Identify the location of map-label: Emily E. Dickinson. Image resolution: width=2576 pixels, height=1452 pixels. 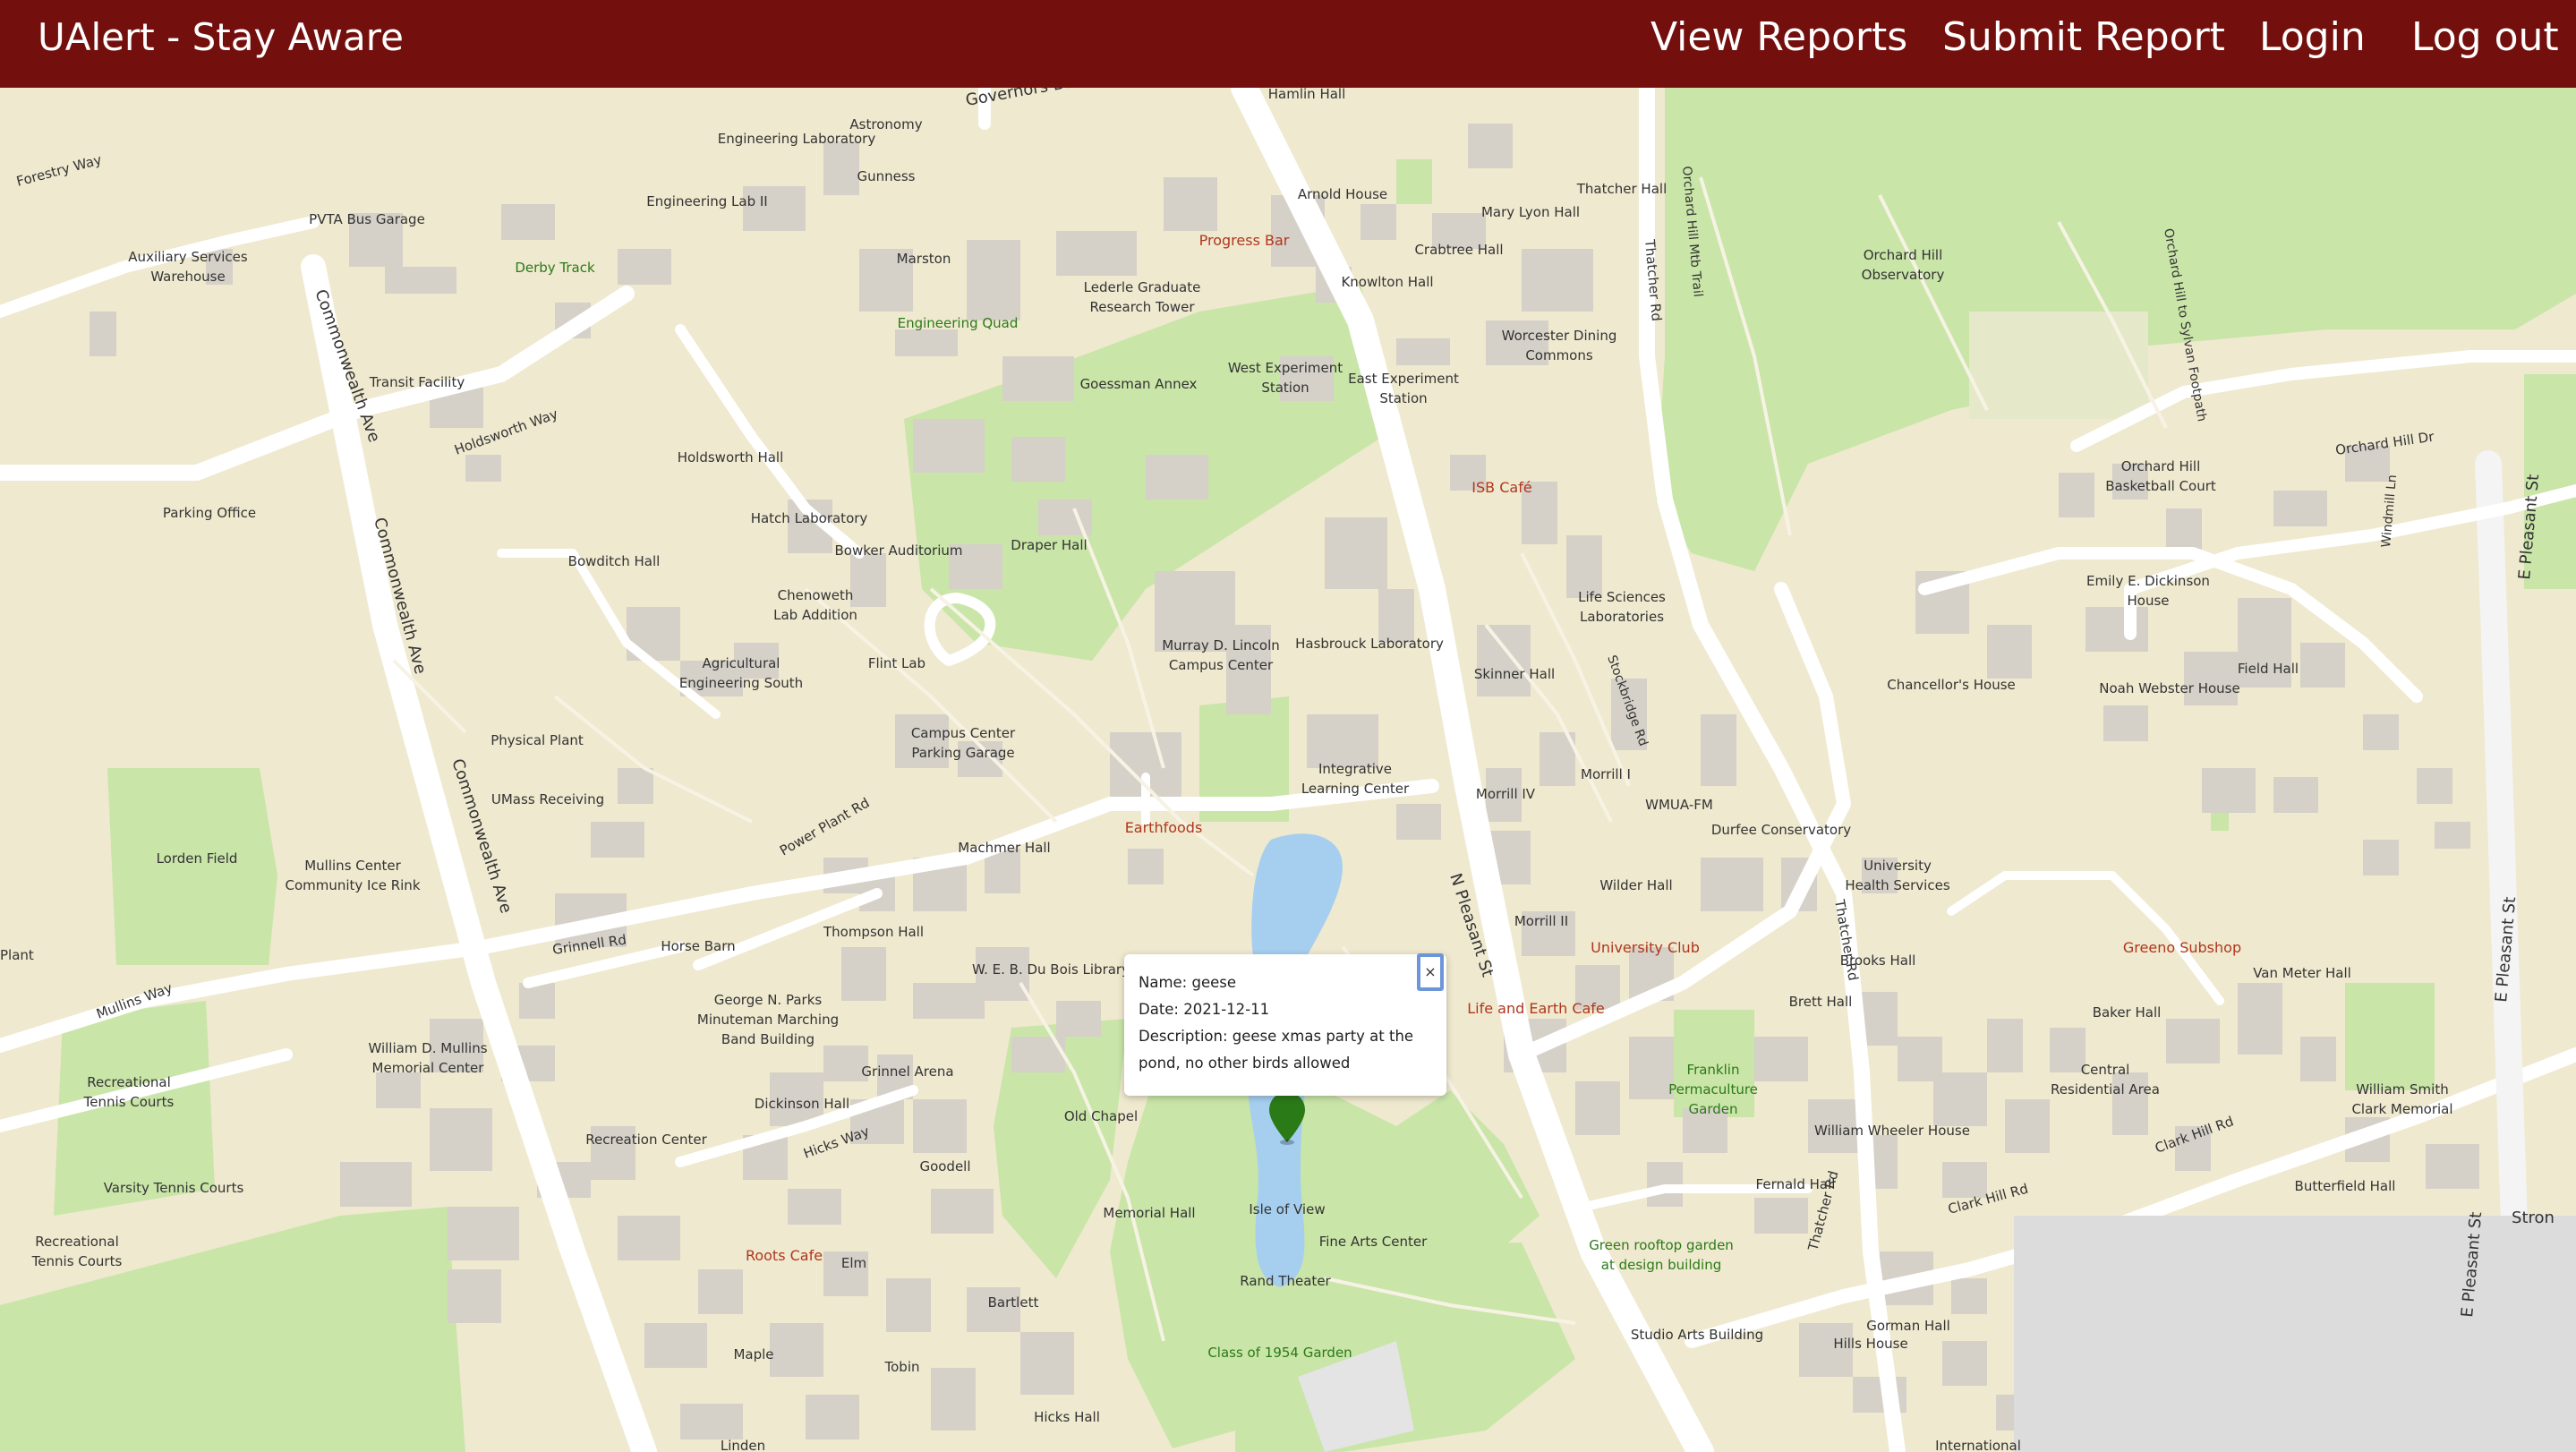
(2148, 581).